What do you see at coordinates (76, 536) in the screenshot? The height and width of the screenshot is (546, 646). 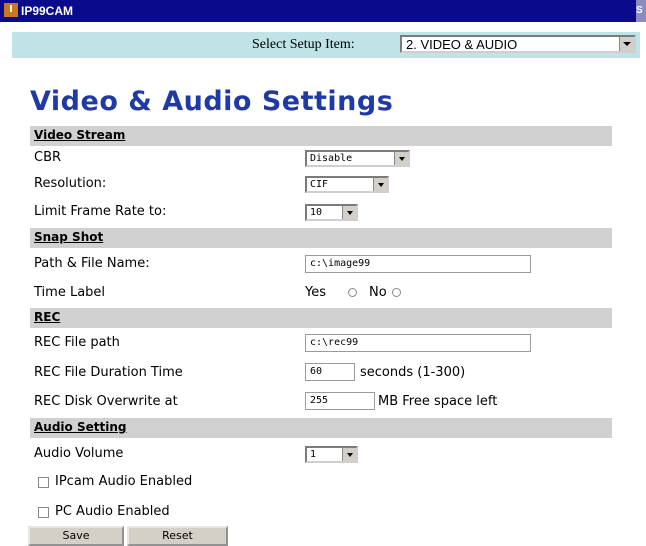 I see `save-button: Save` at bounding box center [76, 536].